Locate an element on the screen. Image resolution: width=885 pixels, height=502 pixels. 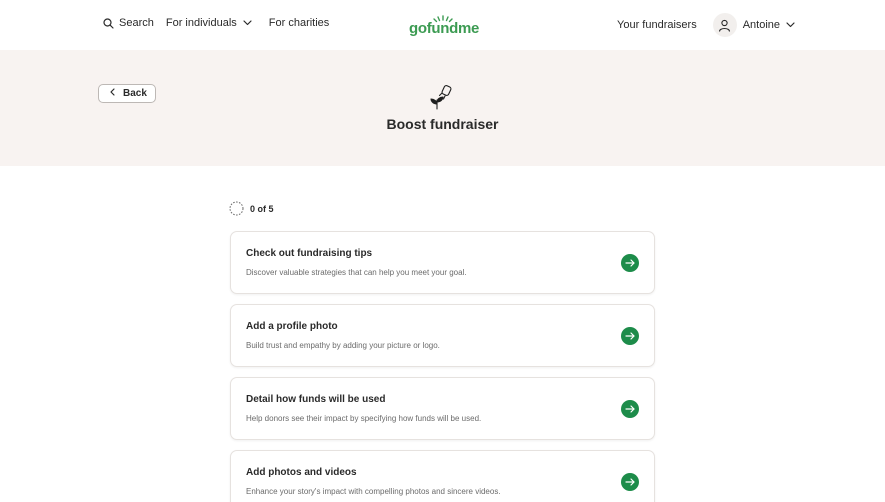
task-title: Detail how funds will be used is located at coordinates (316, 399).